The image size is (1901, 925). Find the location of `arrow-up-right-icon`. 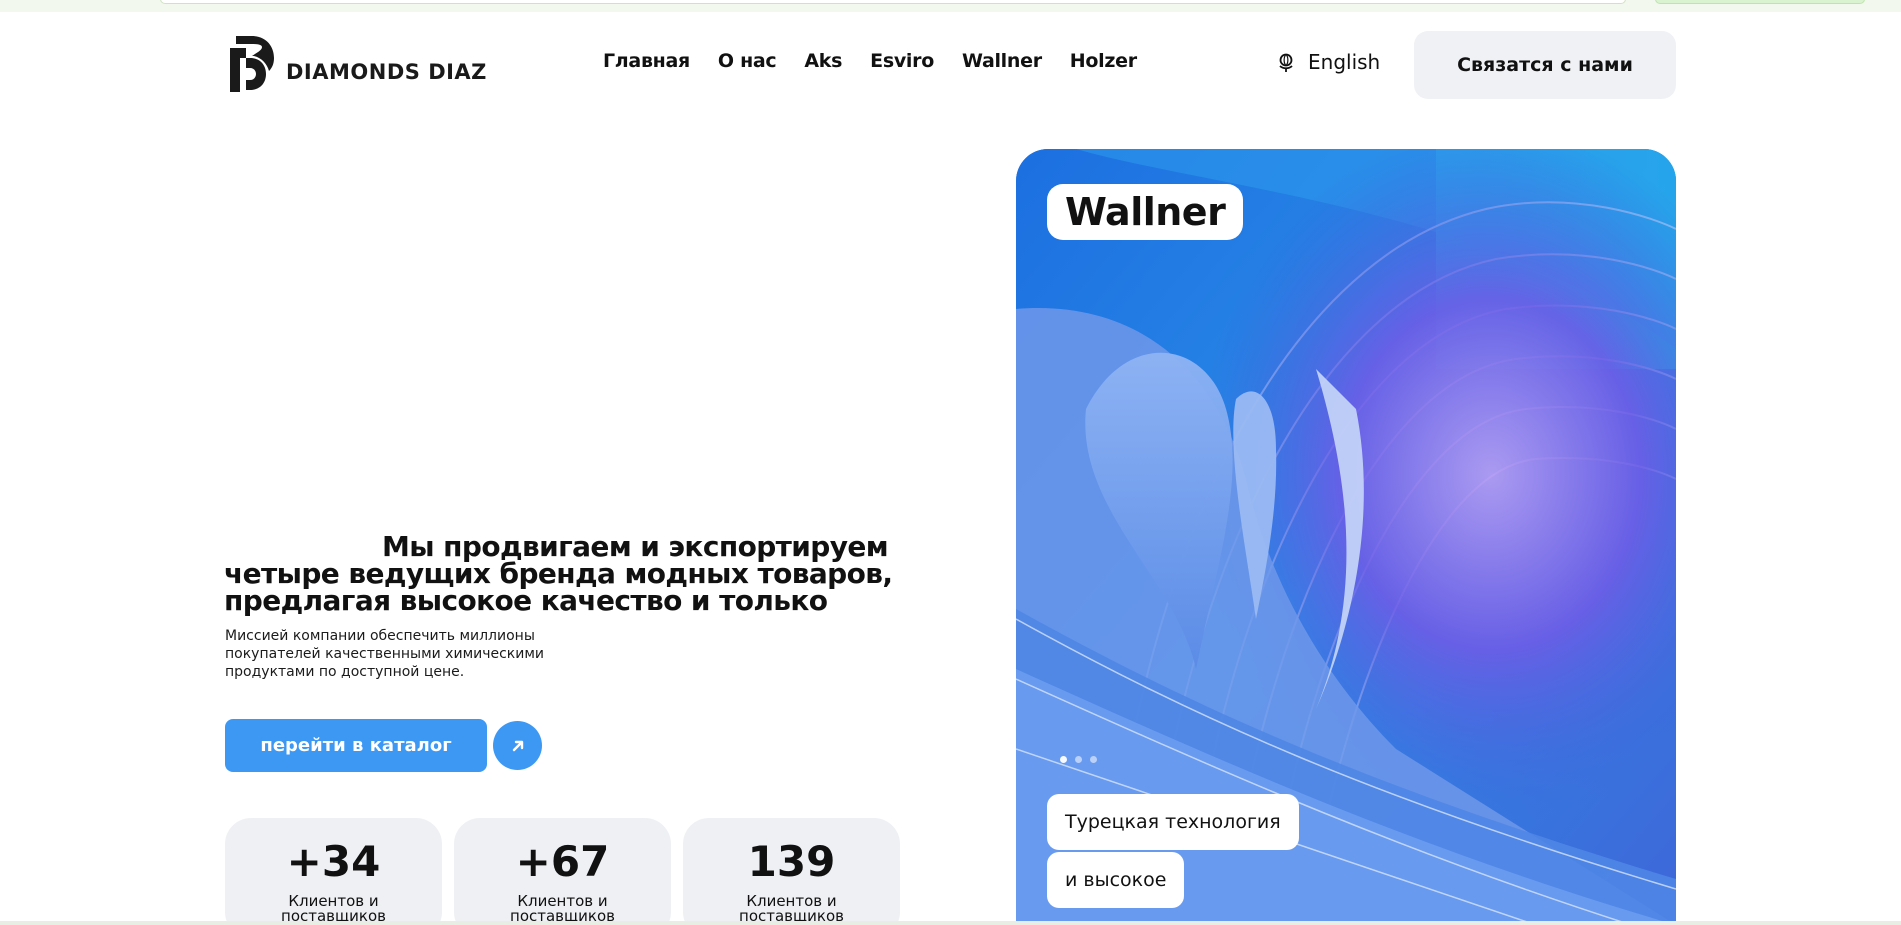

arrow-up-right-icon is located at coordinates (517, 745).